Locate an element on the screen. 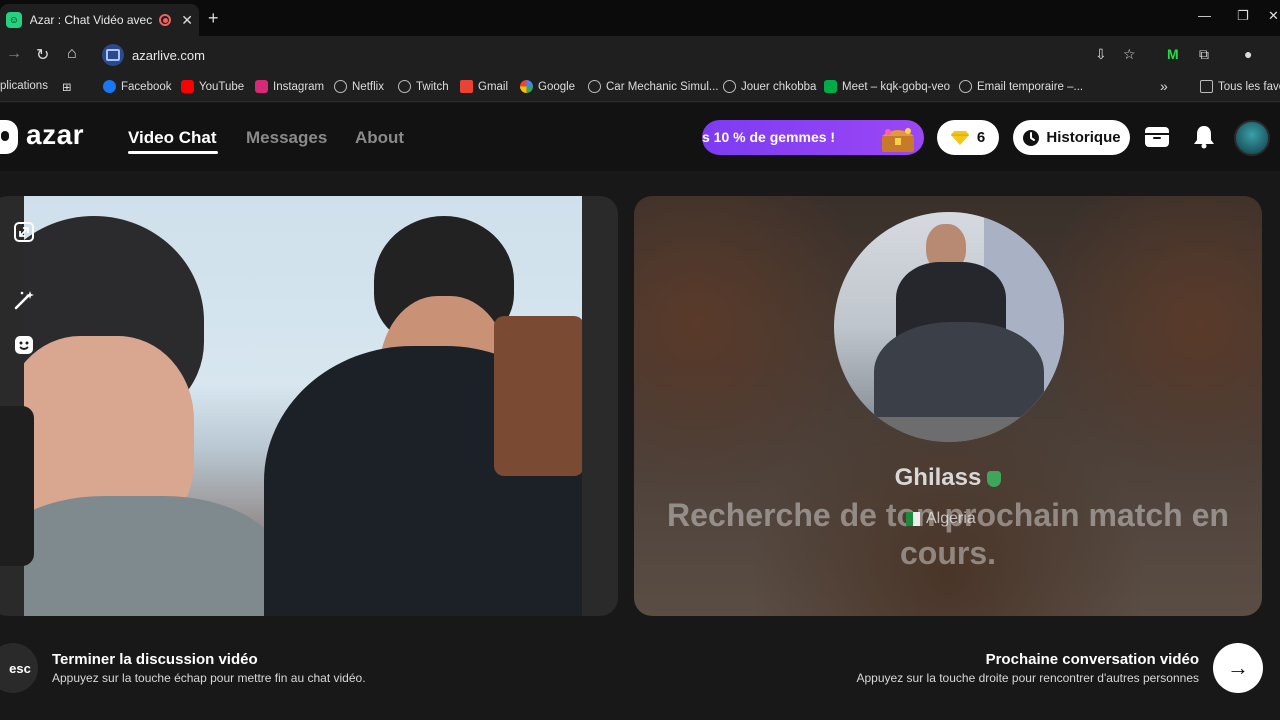 Image resolution: width=1280 pixels, height=720 pixels. photo-scooter is located at coordinates (959, 377).